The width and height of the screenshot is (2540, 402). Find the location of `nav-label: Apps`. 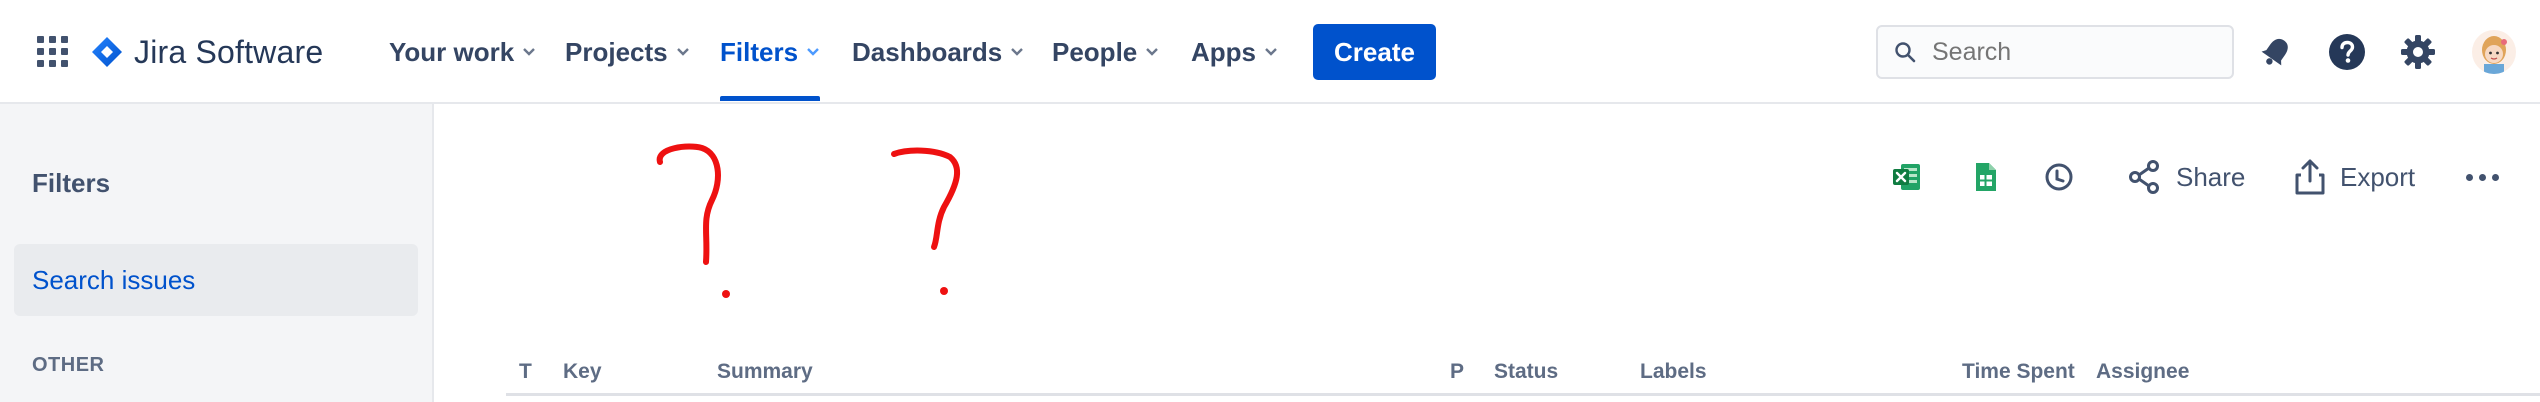

nav-label: Apps is located at coordinates (1223, 51).